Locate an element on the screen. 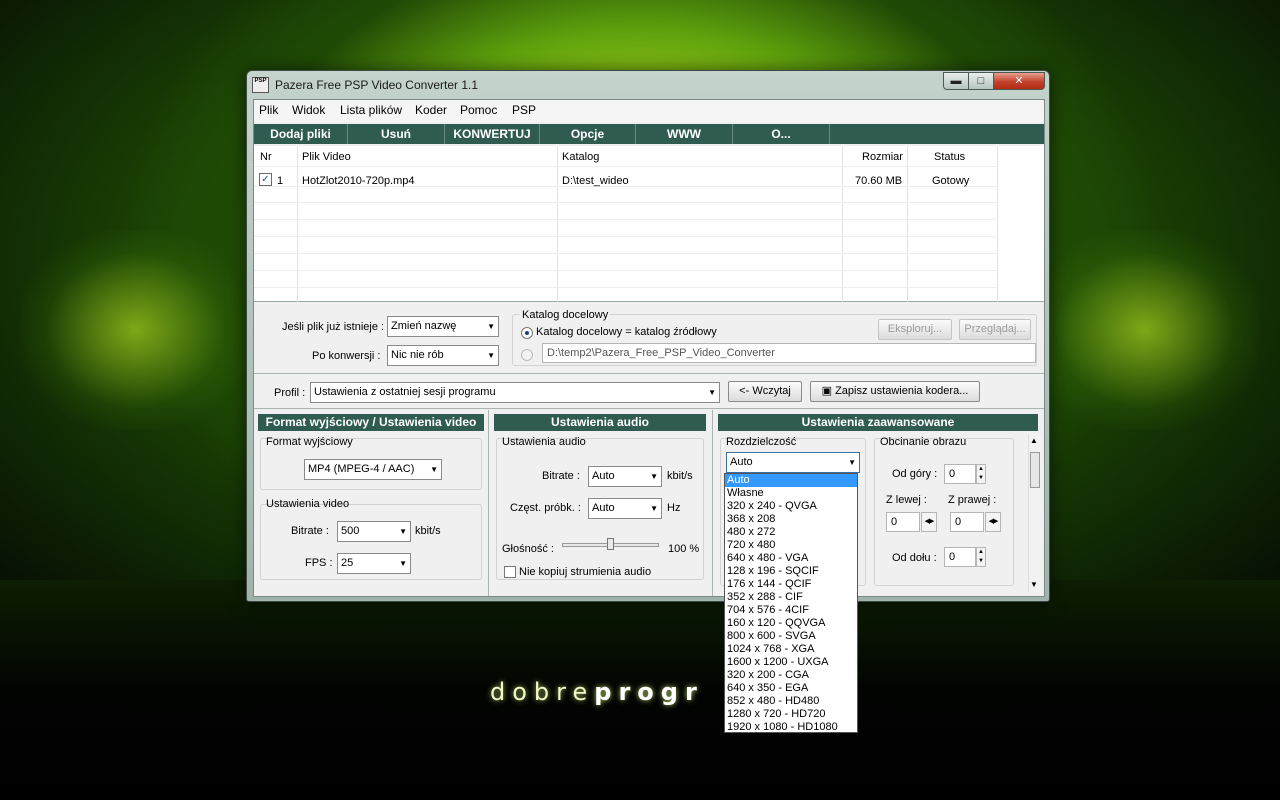 This screenshot has width=1280, height=800. volume-slider-thumb is located at coordinates (610, 544).